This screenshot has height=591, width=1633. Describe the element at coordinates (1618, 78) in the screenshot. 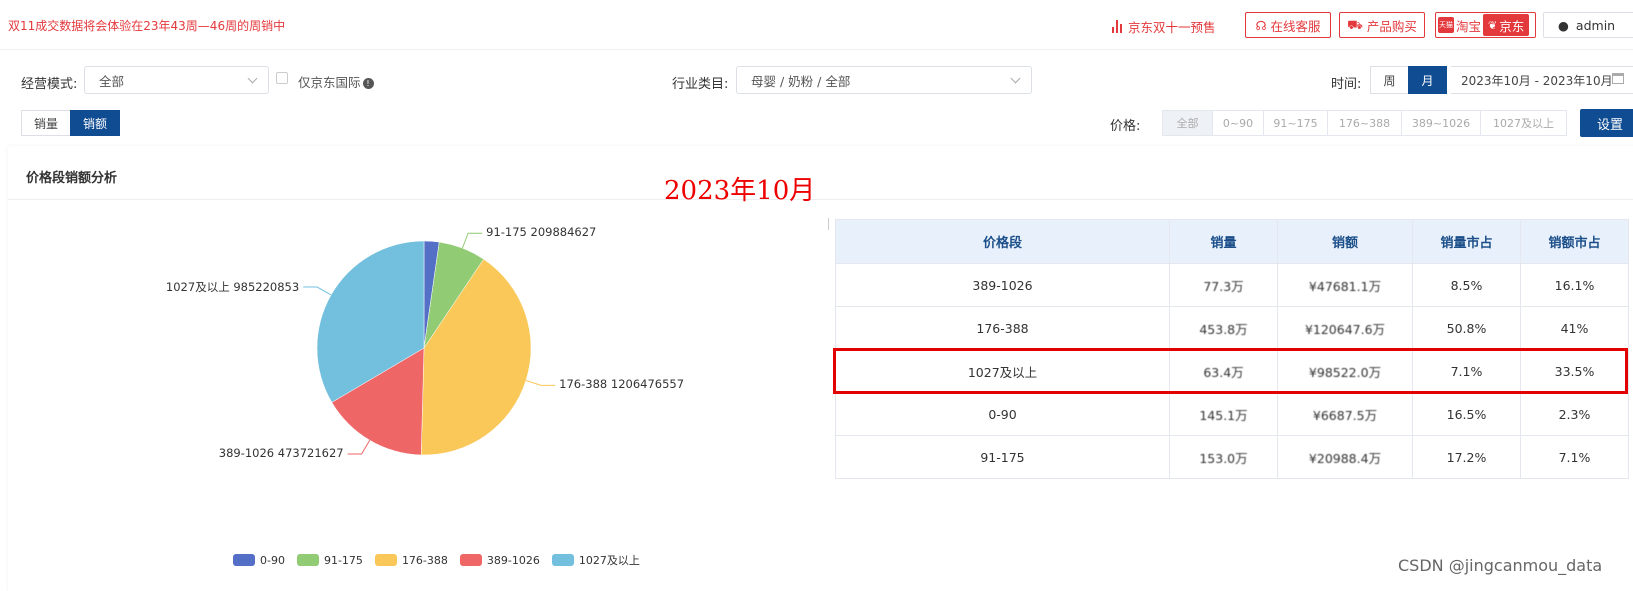

I see `calendar-icon` at that location.